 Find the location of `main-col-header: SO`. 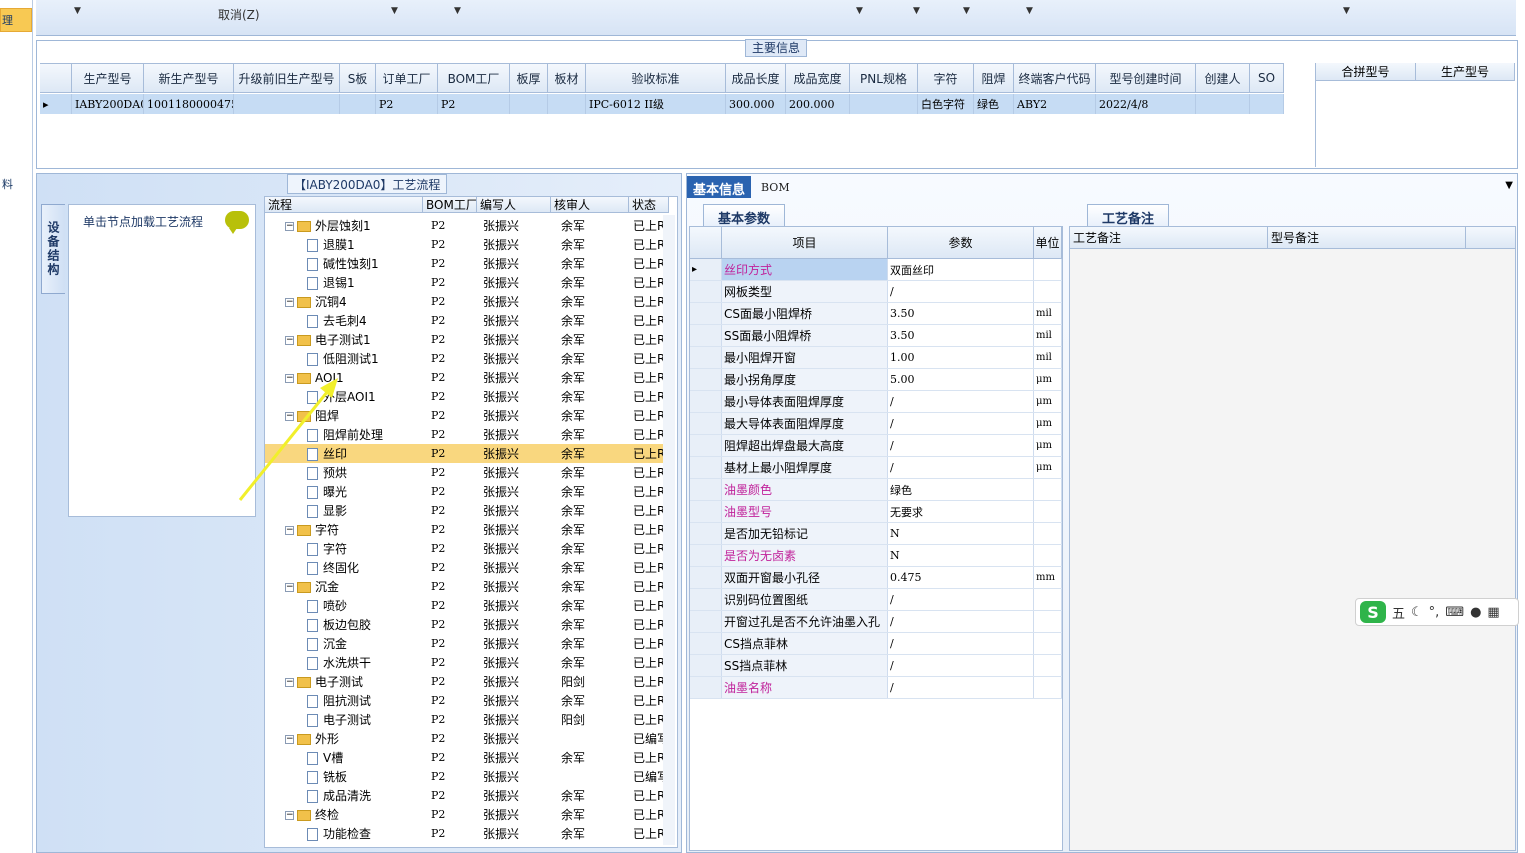

main-col-header: SO is located at coordinates (1267, 78).